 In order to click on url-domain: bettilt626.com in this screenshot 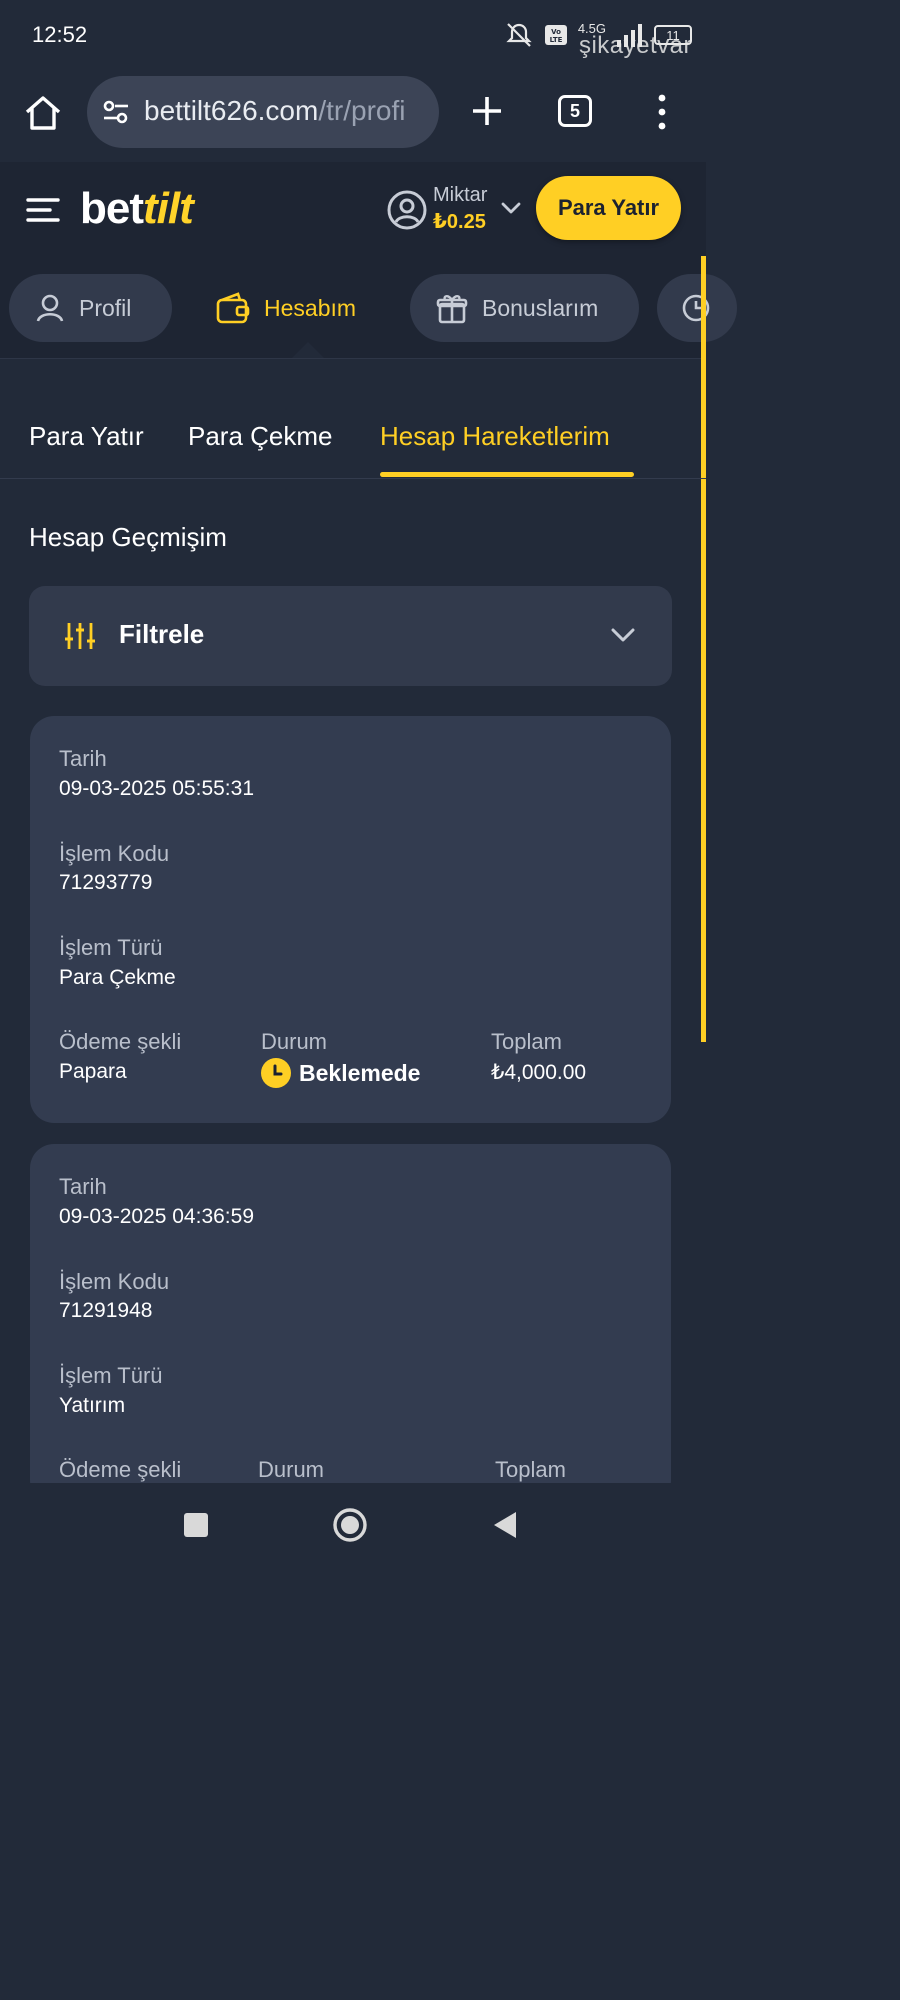, I will do `click(231, 110)`.